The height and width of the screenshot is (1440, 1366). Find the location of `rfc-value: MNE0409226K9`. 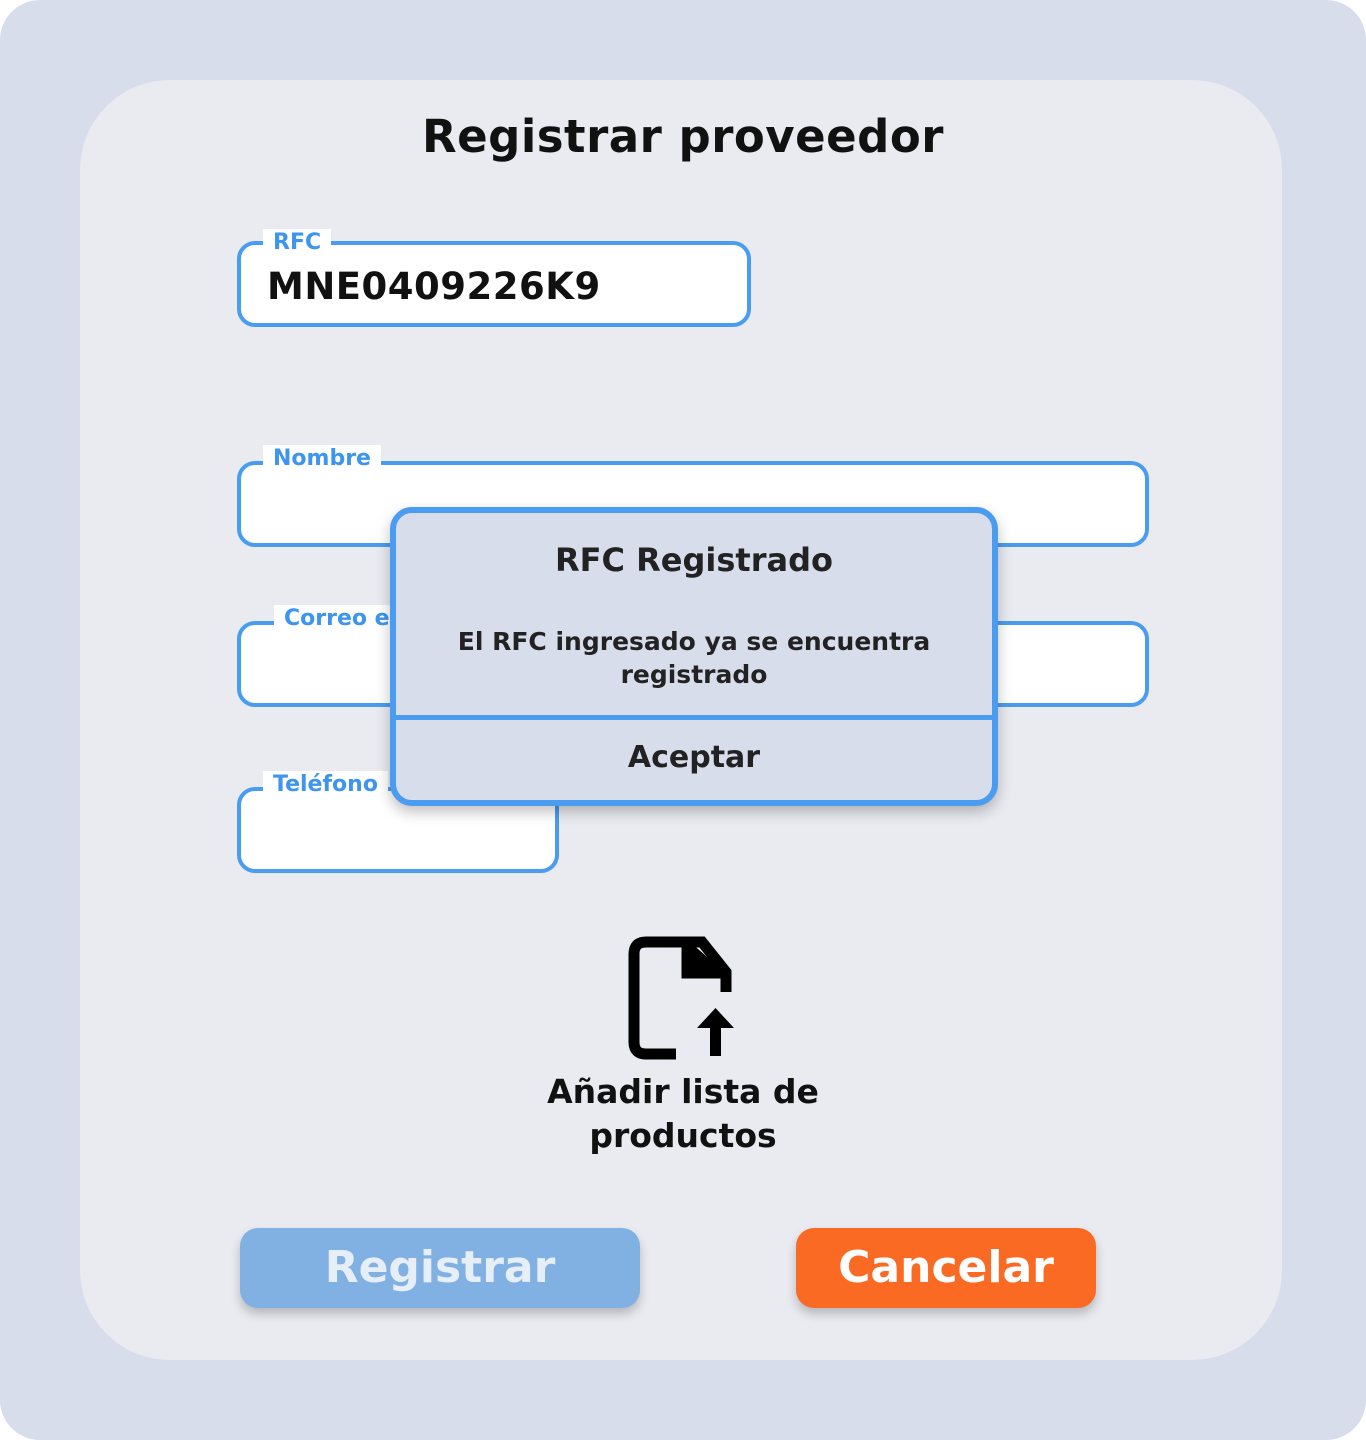

rfc-value: MNE0409226K9 is located at coordinates (434, 286).